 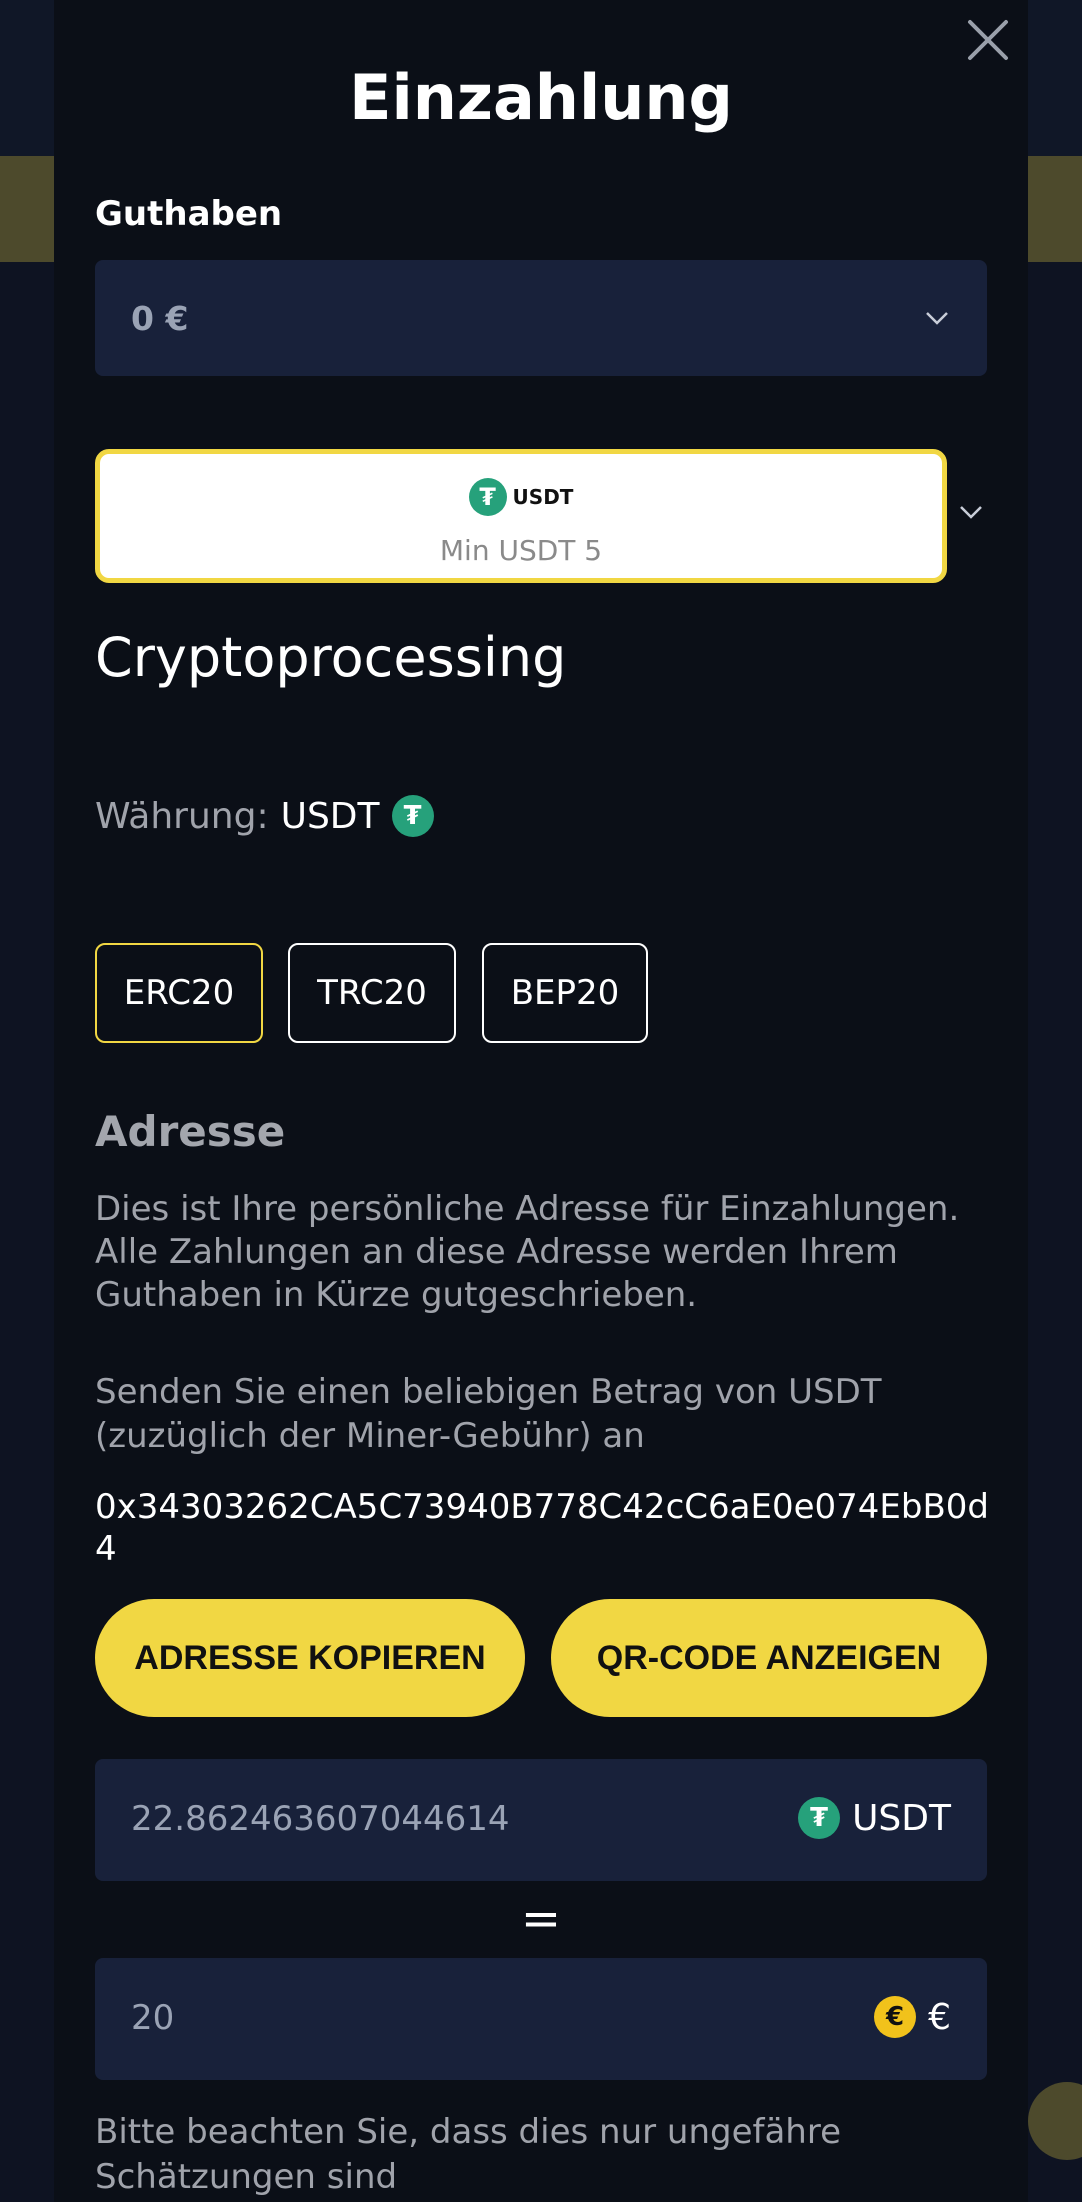 I want to click on fiat-currency: € €, so click(x=912, y=2017).